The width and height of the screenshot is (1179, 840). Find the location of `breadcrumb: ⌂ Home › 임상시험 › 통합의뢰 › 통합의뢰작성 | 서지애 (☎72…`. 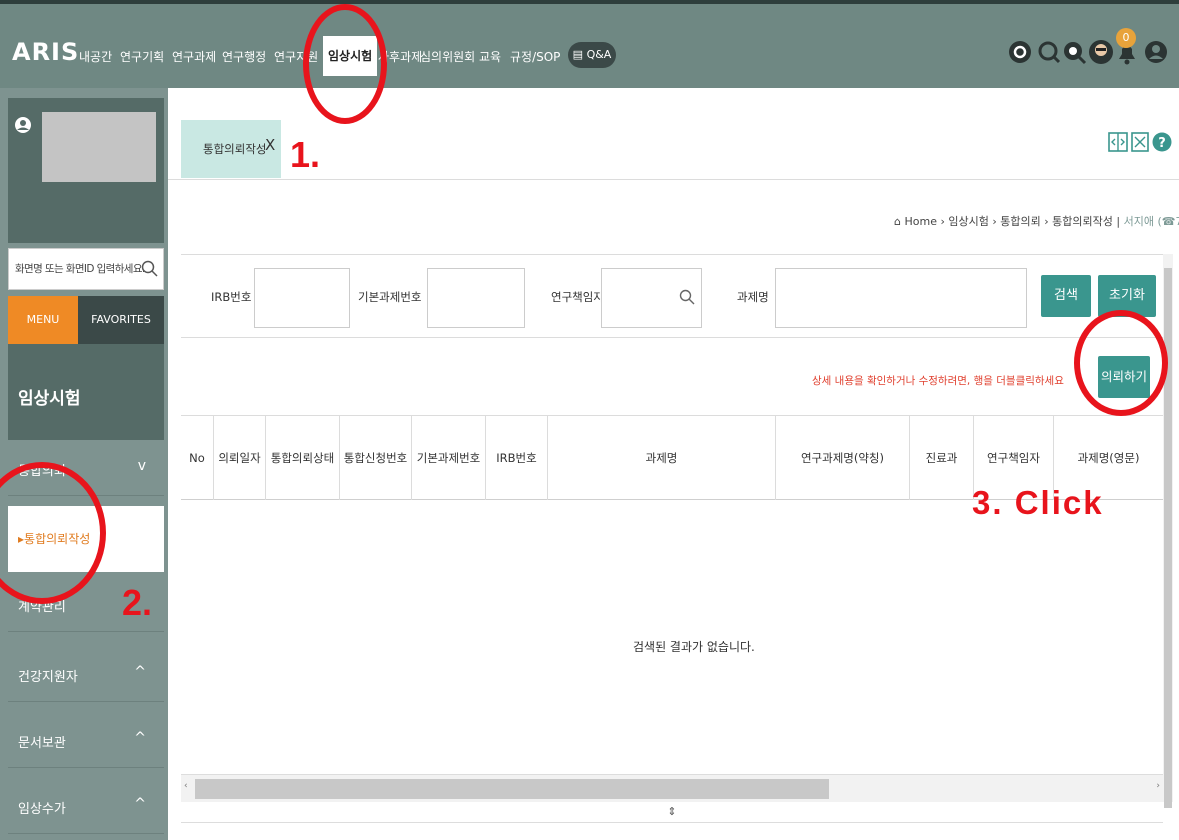

breadcrumb: ⌂ Home › 임상시험 › 통합의뢰 › 통합의뢰작성 | 서지애 (☎72… is located at coordinates (1036, 220).